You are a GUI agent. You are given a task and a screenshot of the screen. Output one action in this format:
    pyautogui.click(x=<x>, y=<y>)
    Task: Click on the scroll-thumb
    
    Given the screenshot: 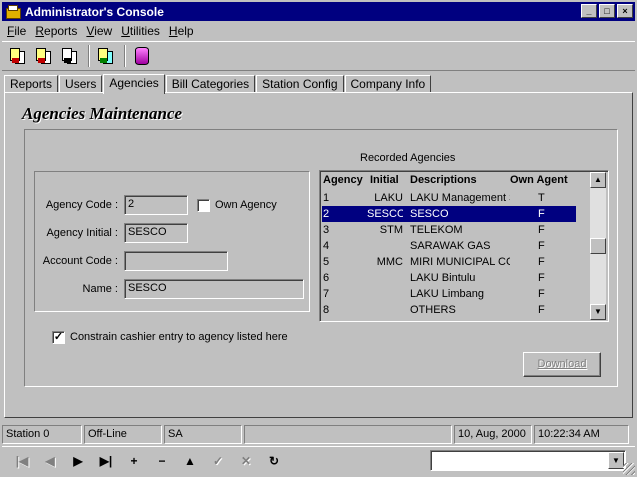 What is the action you would take?
    pyautogui.click(x=598, y=246)
    